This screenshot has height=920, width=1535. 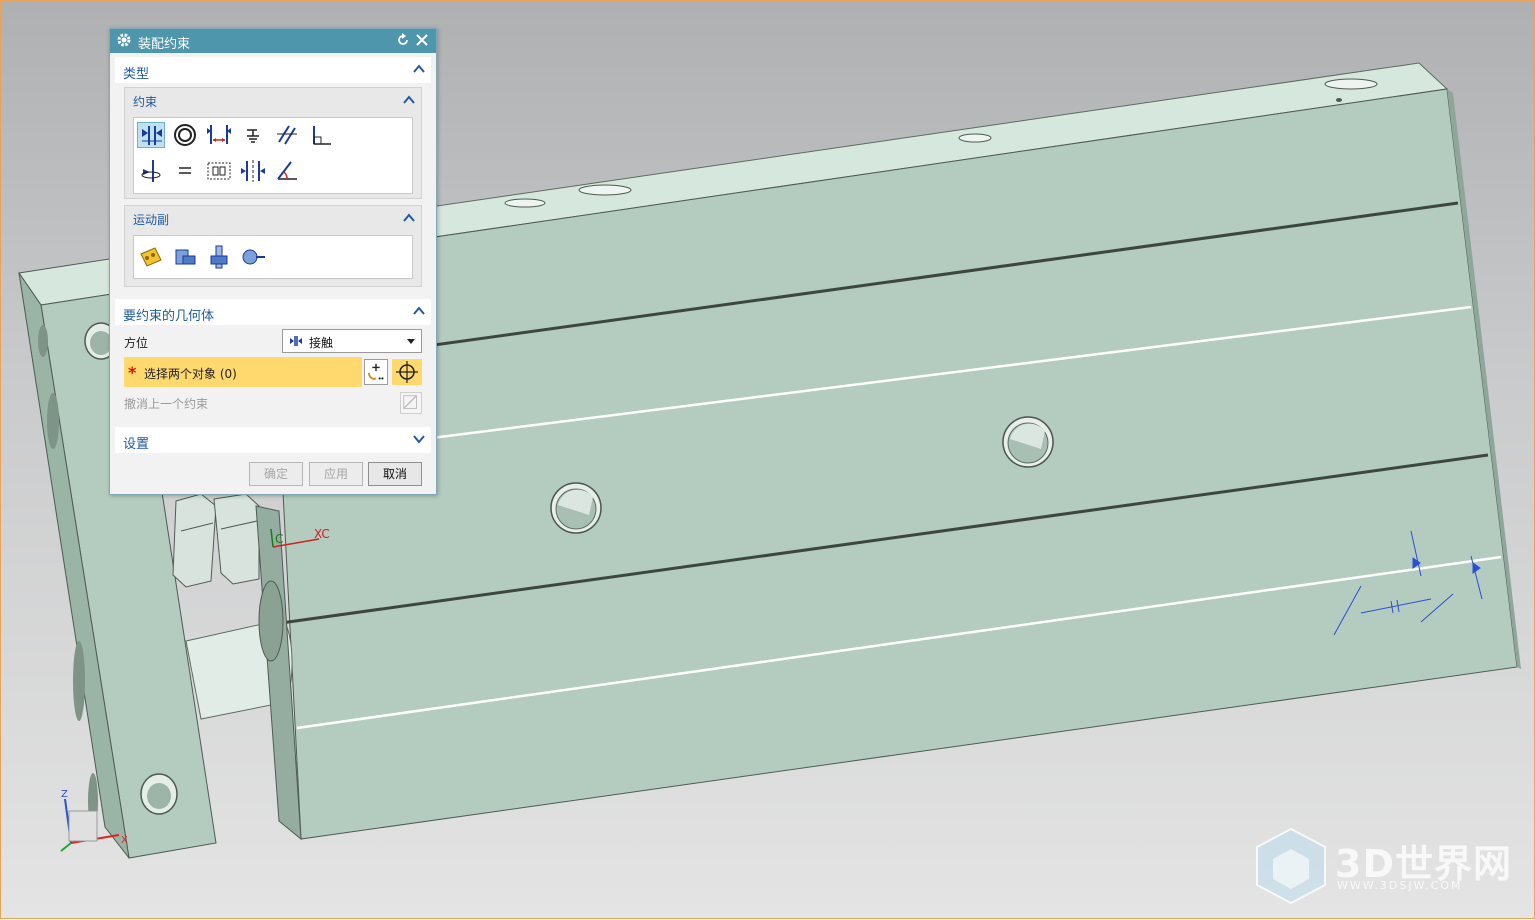 I want to click on crosshair-icon, so click(x=407, y=372).